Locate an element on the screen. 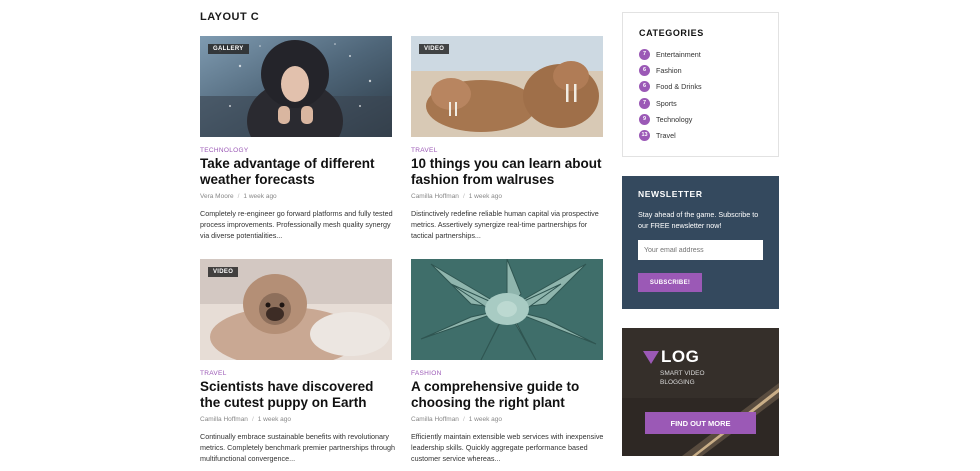 The image size is (980, 471). agave-plant-image is located at coordinates (507, 309).